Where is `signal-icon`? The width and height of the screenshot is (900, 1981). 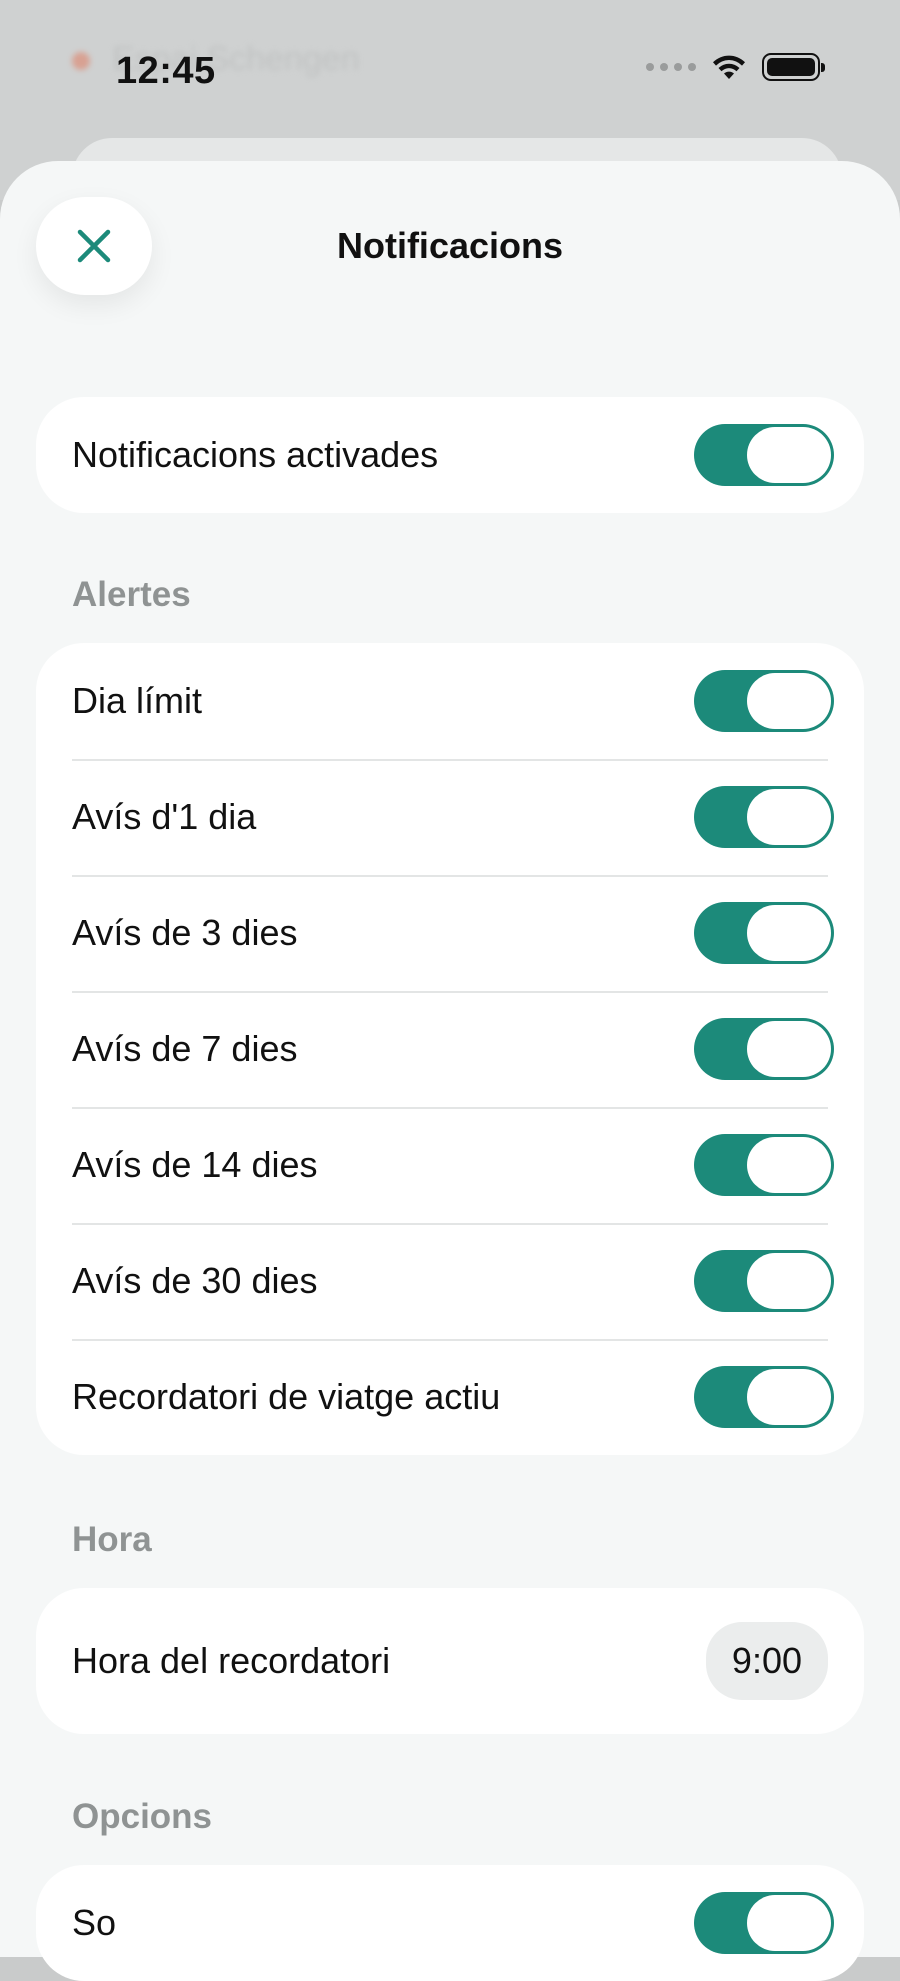
signal-icon is located at coordinates (671, 67).